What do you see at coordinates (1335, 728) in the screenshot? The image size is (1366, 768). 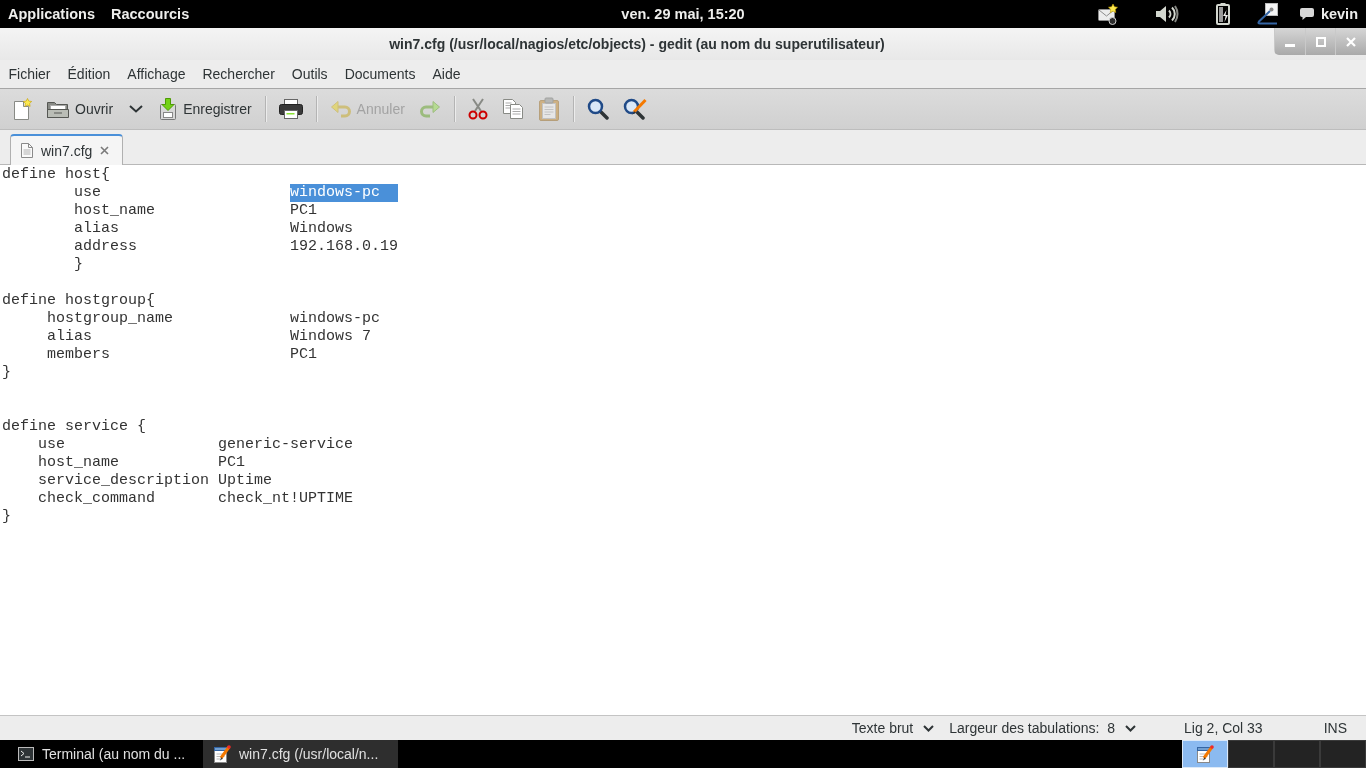 I see `insert-mode: INS` at bounding box center [1335, 728].